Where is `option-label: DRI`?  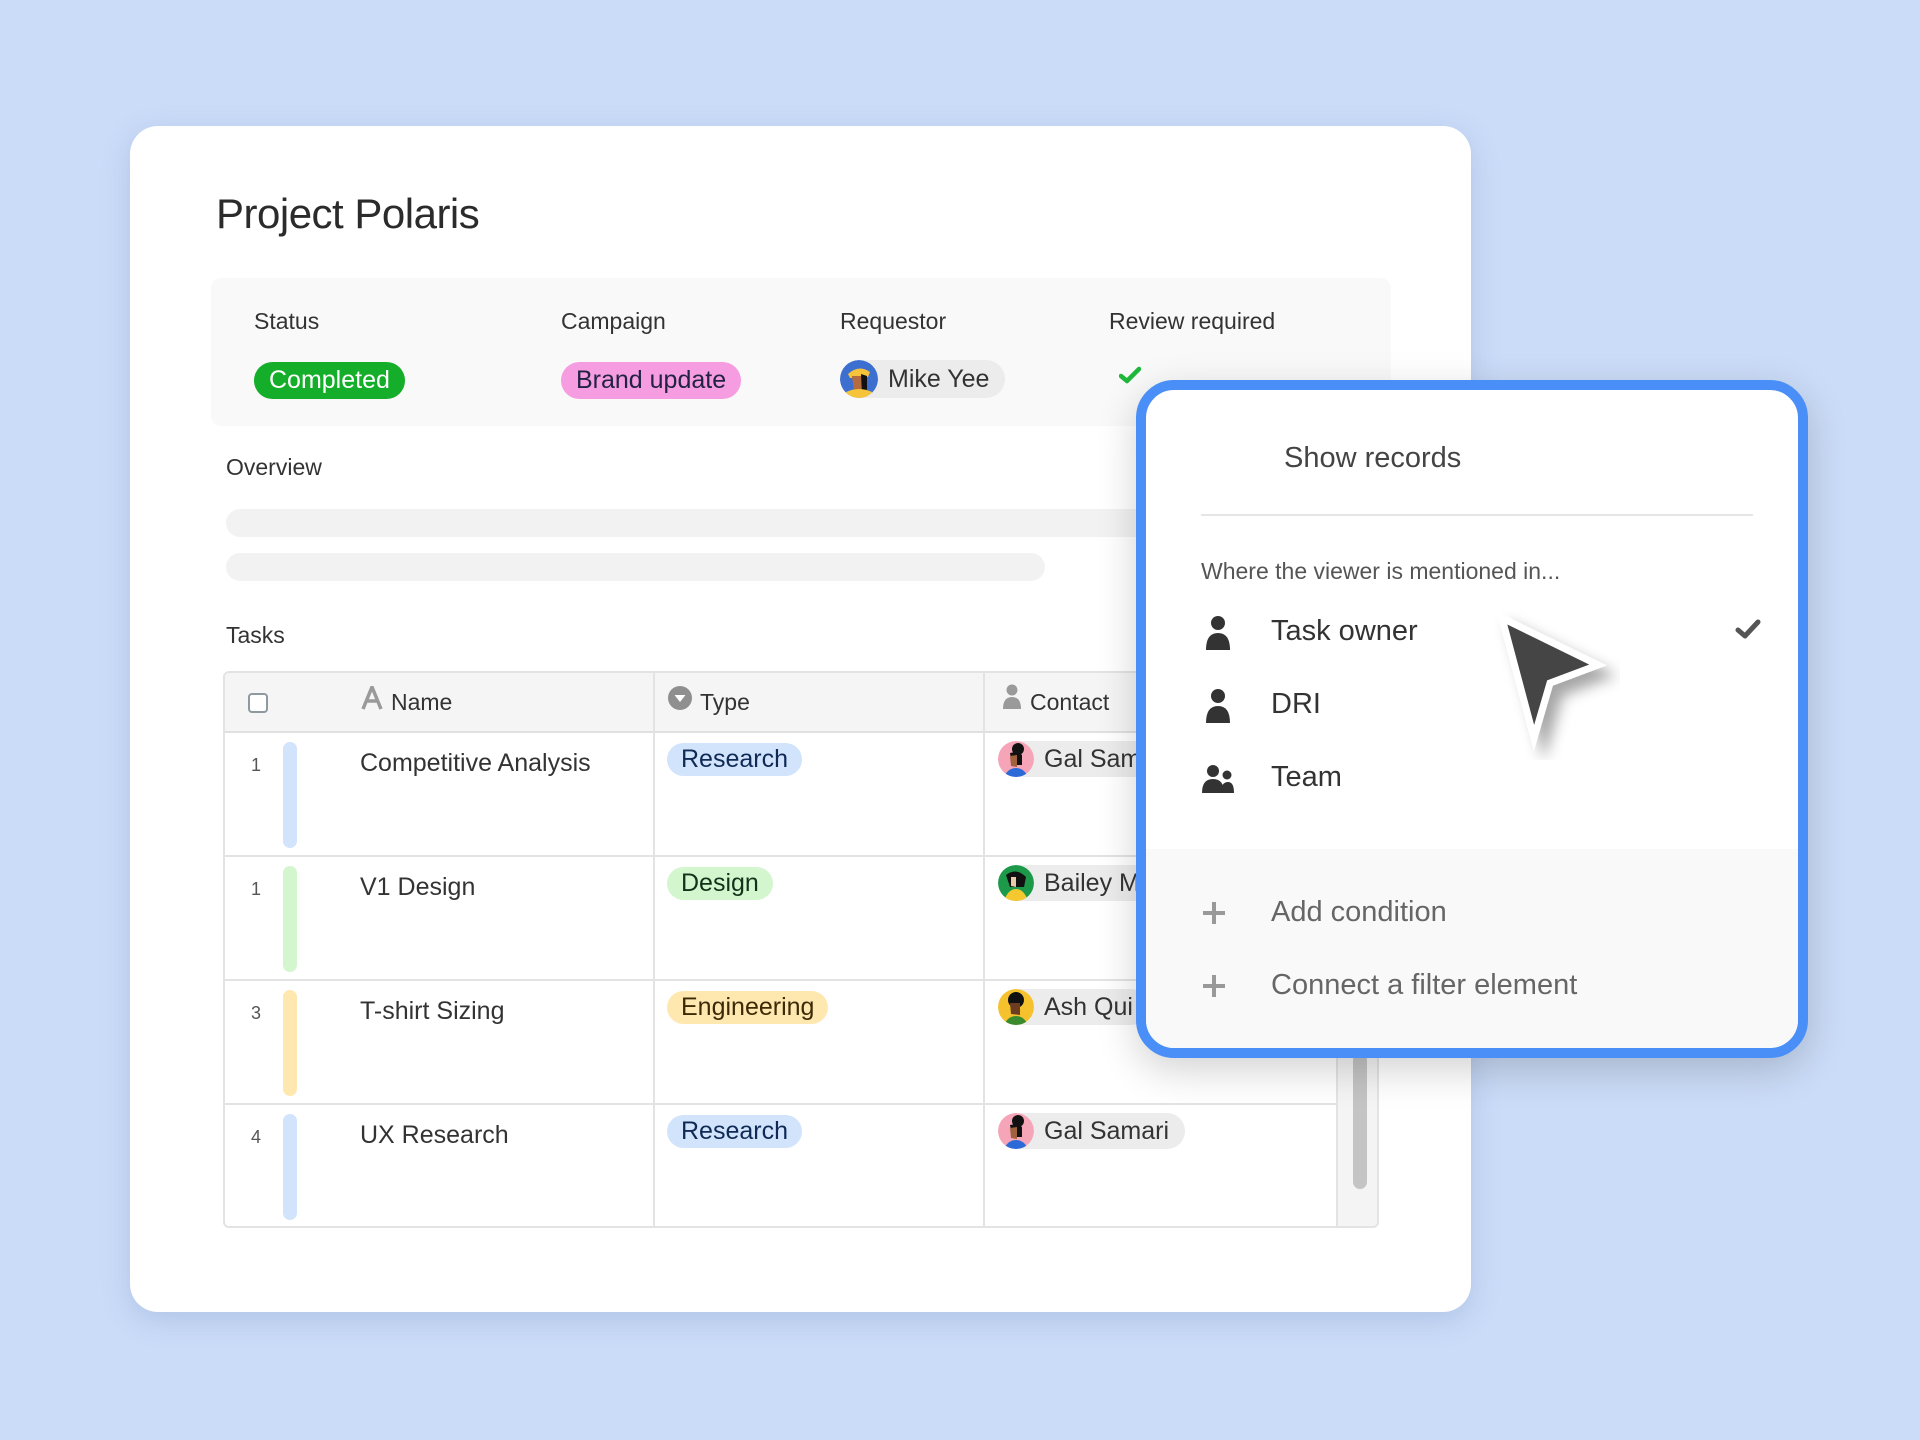
option-label: DRI is located at coordinates (1296, 704).